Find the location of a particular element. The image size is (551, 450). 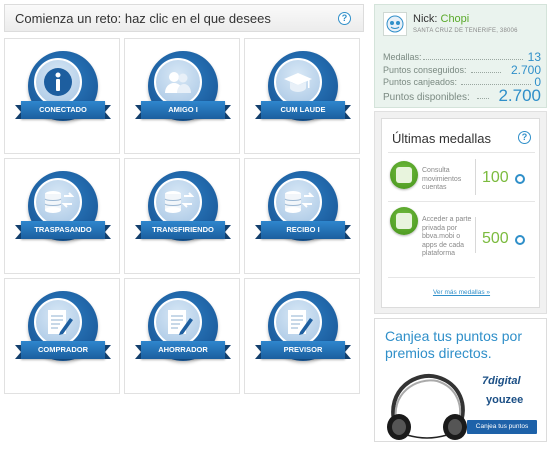

challenge-tile-recibo: RECIBO I is located at coordinates (302, 216).